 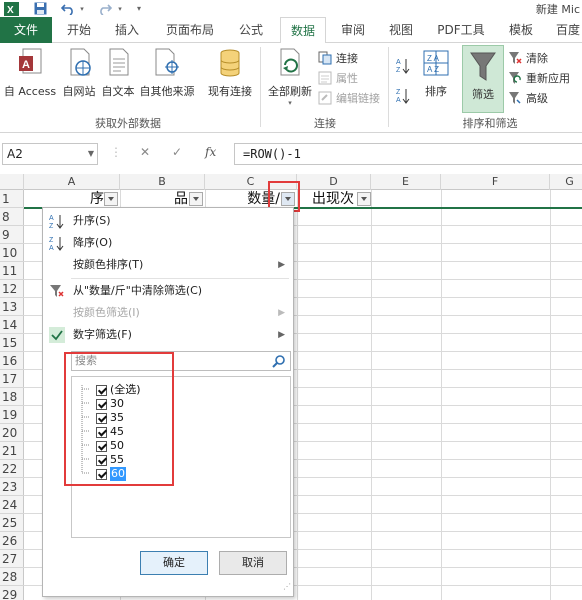 What do you see at coordinates (111, 199) in the screenshot?
I see `filter-dropdown-a-button` at bounding box center [111, 199].